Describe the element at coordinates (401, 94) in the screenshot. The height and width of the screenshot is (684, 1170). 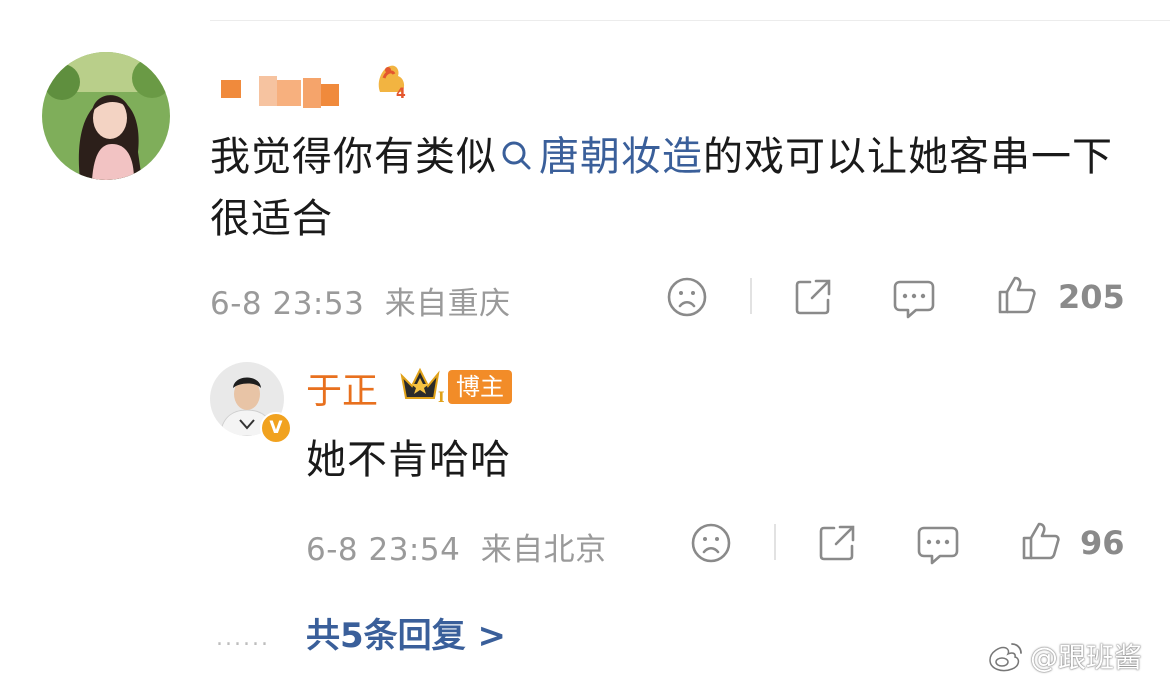
I see `svg-text: 4` at that location.